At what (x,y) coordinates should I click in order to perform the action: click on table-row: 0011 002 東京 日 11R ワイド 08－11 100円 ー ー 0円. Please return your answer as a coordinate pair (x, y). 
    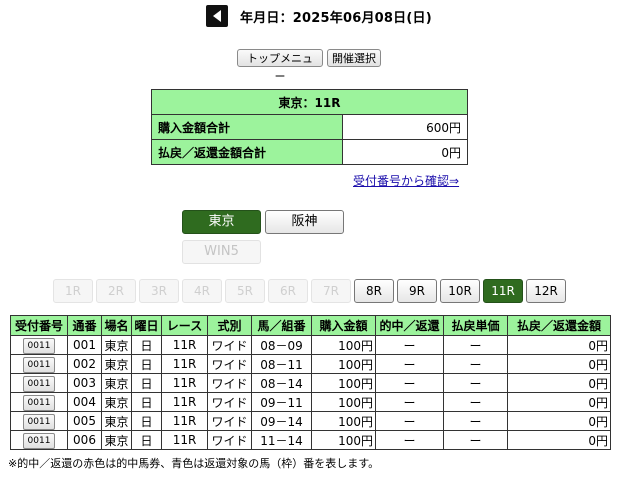
    Looking at the image, I should click on (310, 364).